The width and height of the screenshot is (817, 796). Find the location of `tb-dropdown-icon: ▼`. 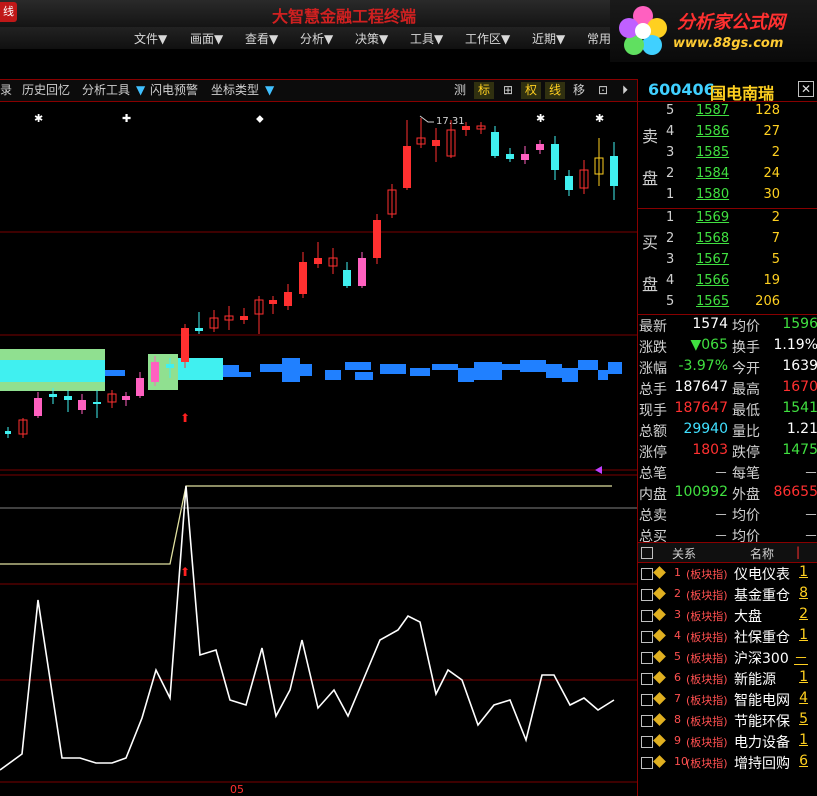

tb-dropdown-icon: ▼ is located at coordinates (140, 90).